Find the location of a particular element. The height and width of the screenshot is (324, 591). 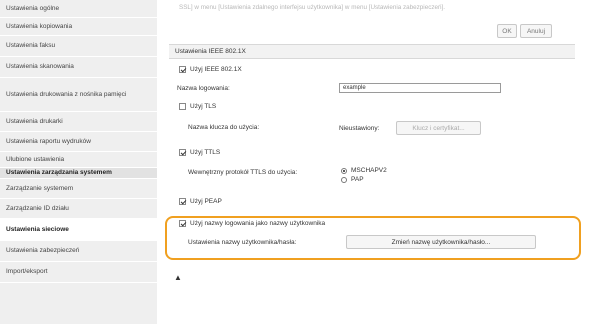

use-ieee-checkbox-row: Użyj IEEE 802.1X is located at coordinates (210, 69).